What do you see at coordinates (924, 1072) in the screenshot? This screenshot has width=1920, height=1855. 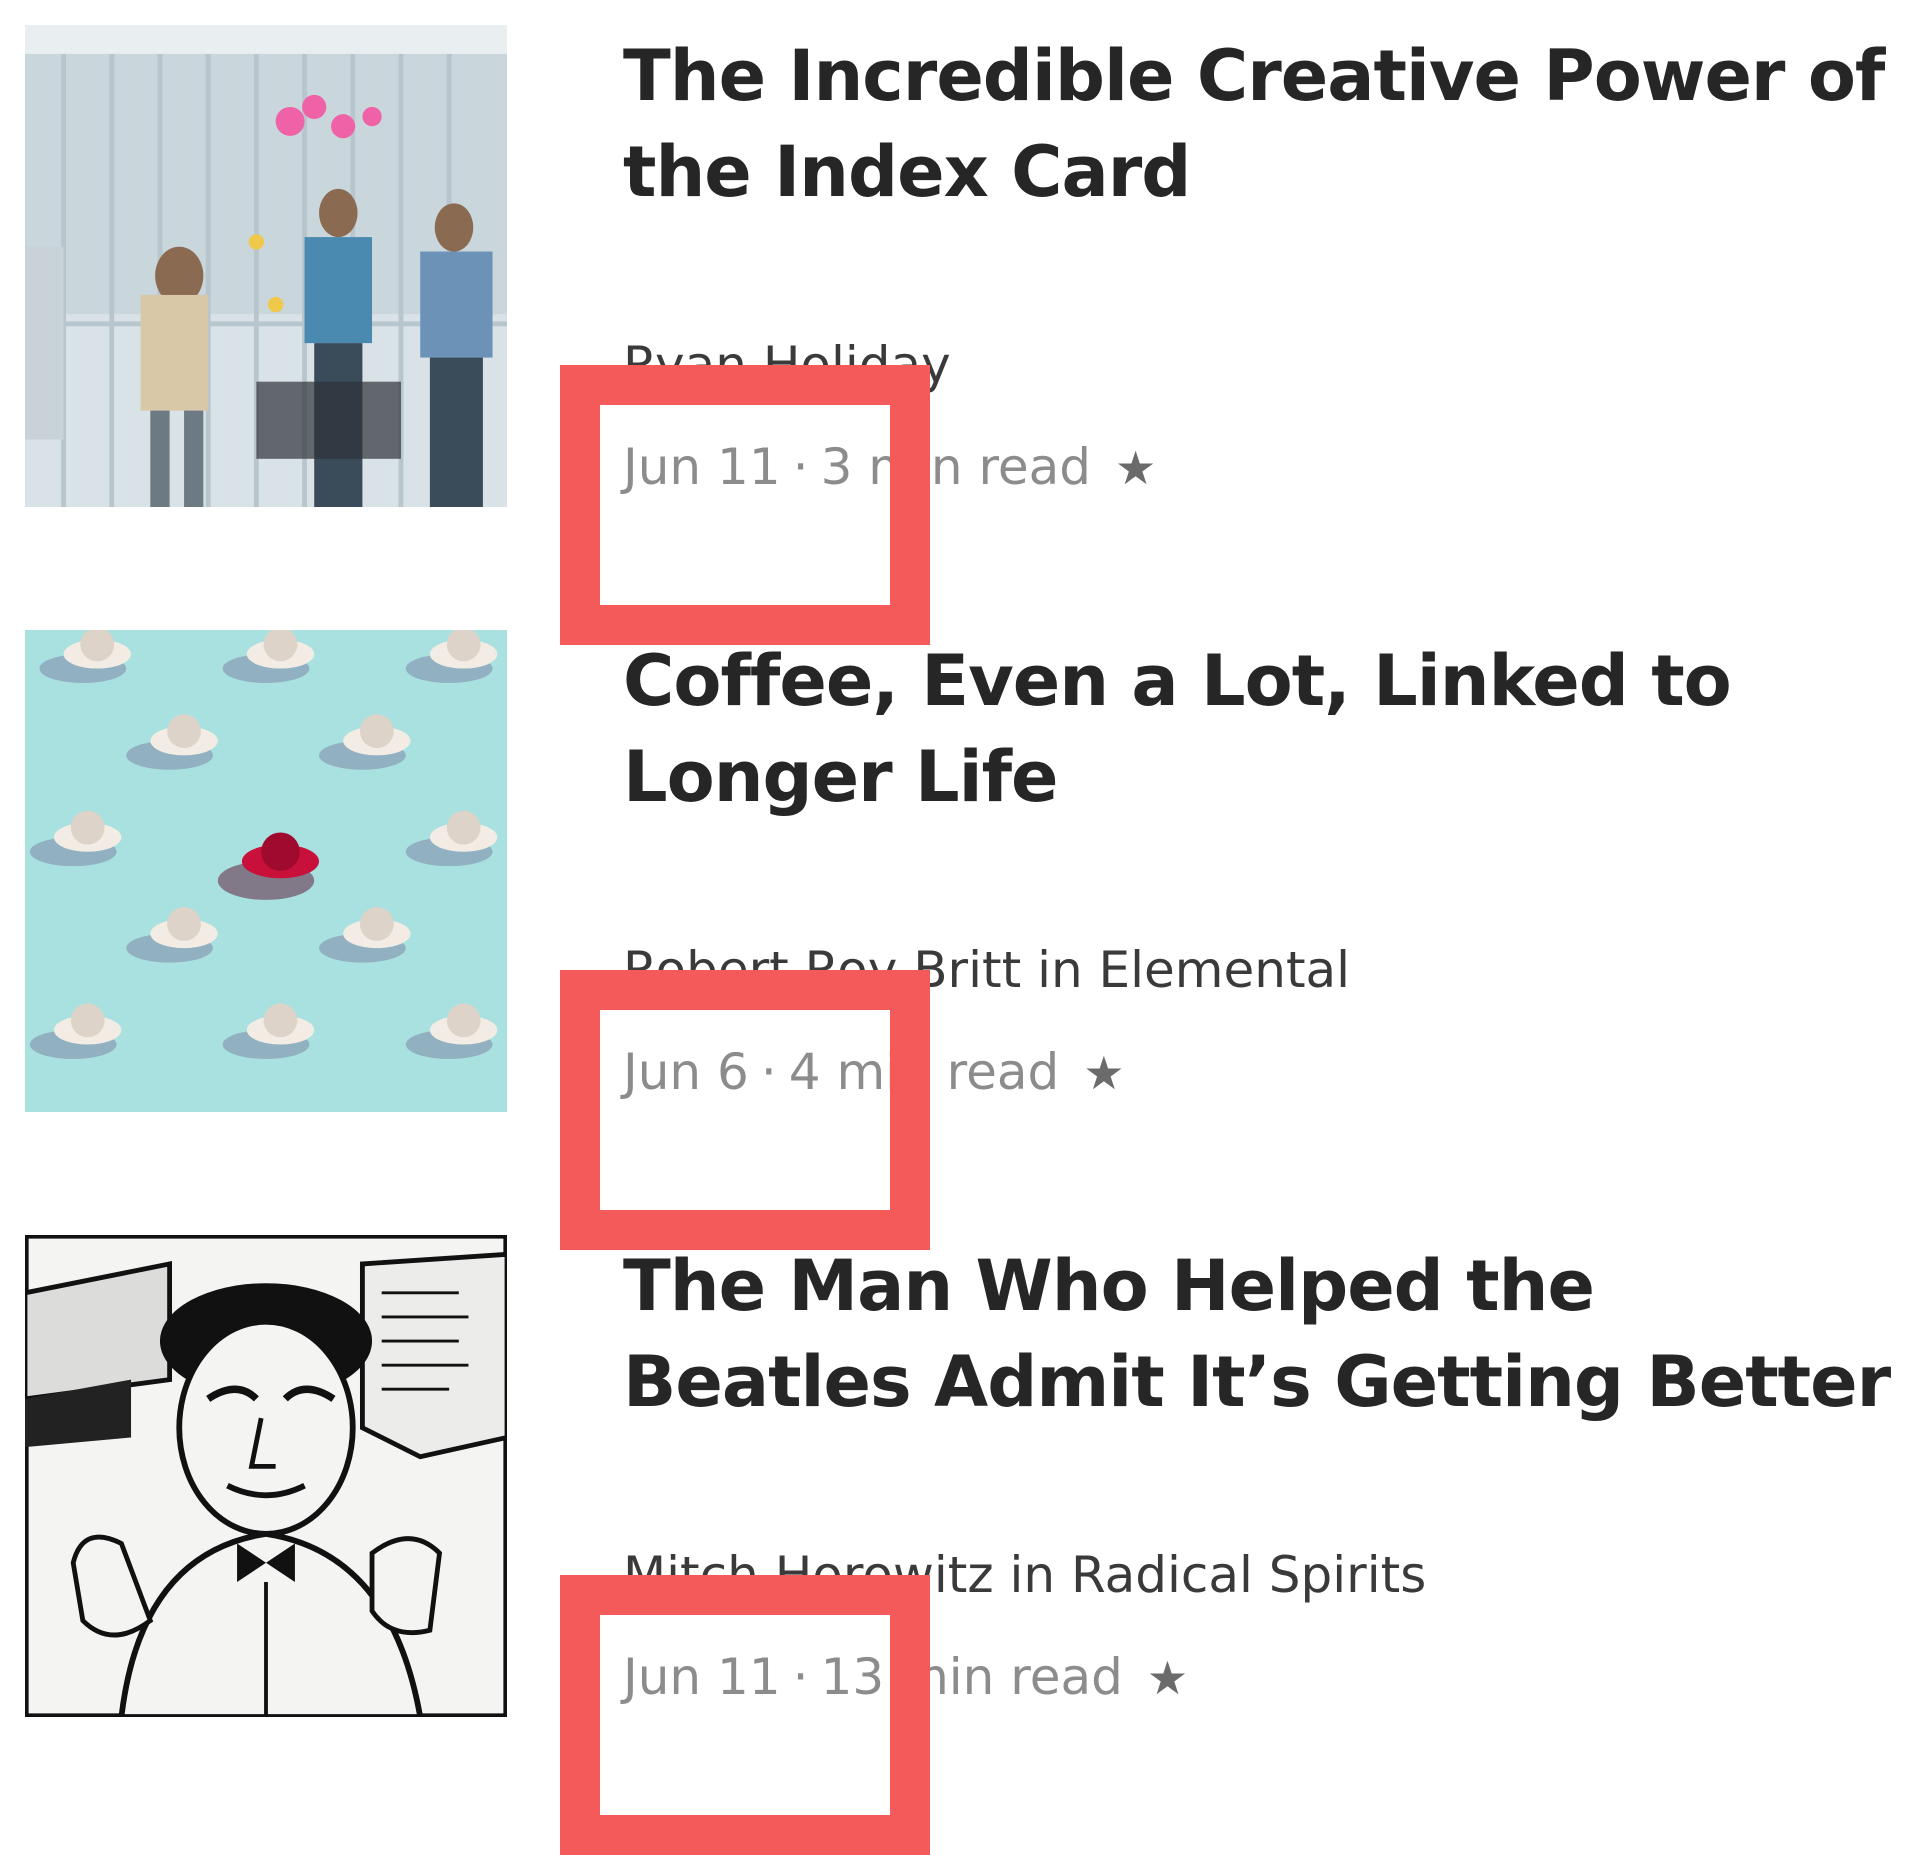 I see `read-time: 4 min read` at bounding box center [924, 1072].